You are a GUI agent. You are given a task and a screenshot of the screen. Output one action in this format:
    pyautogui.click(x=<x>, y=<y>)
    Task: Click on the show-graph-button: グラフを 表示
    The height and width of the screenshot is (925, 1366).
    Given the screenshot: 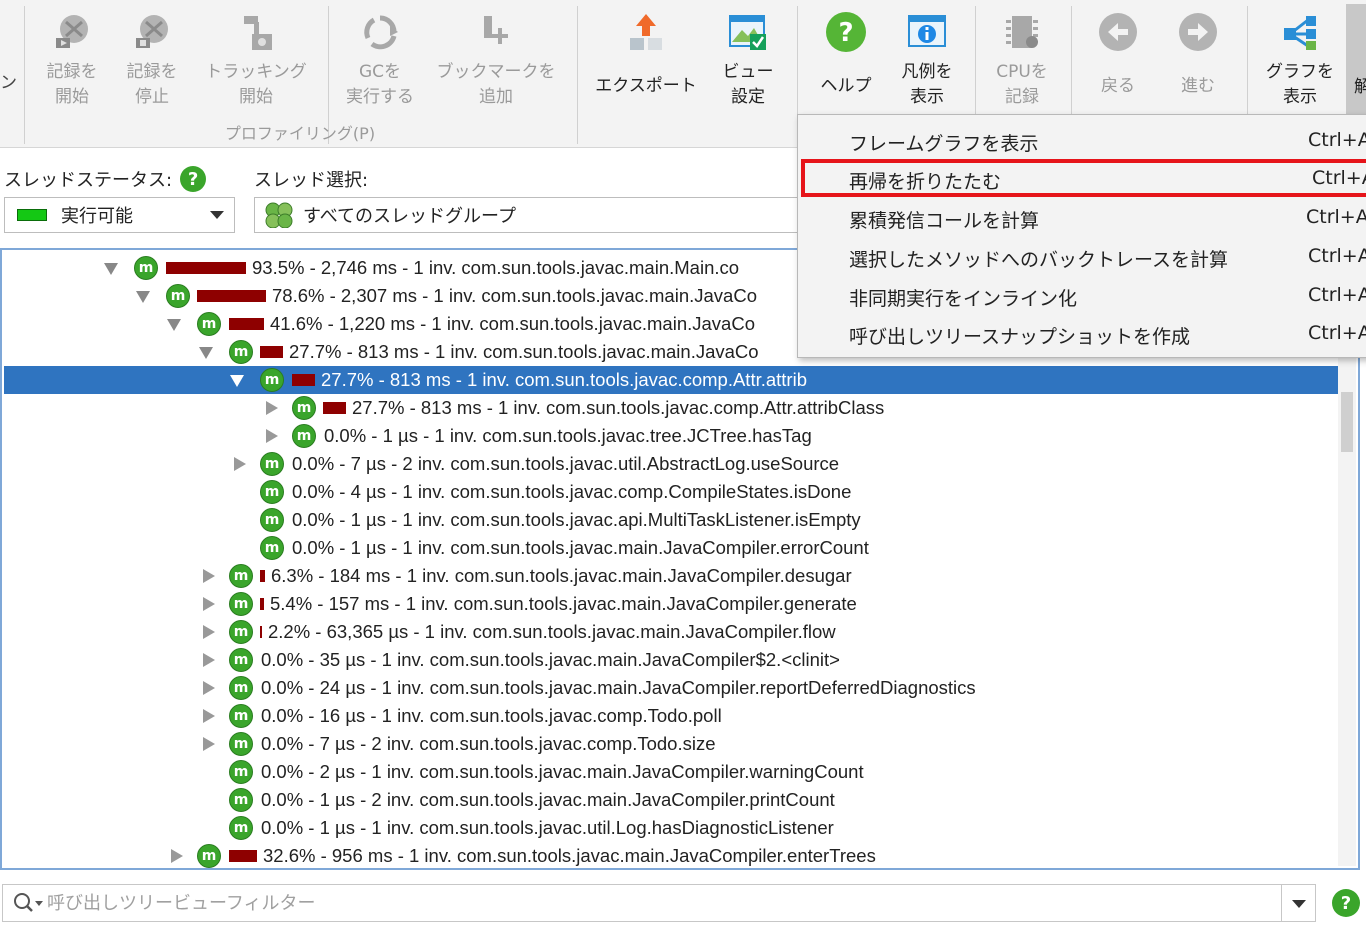 What is the action you would take?
    pyautogui.click(x=1300, y=59)
    